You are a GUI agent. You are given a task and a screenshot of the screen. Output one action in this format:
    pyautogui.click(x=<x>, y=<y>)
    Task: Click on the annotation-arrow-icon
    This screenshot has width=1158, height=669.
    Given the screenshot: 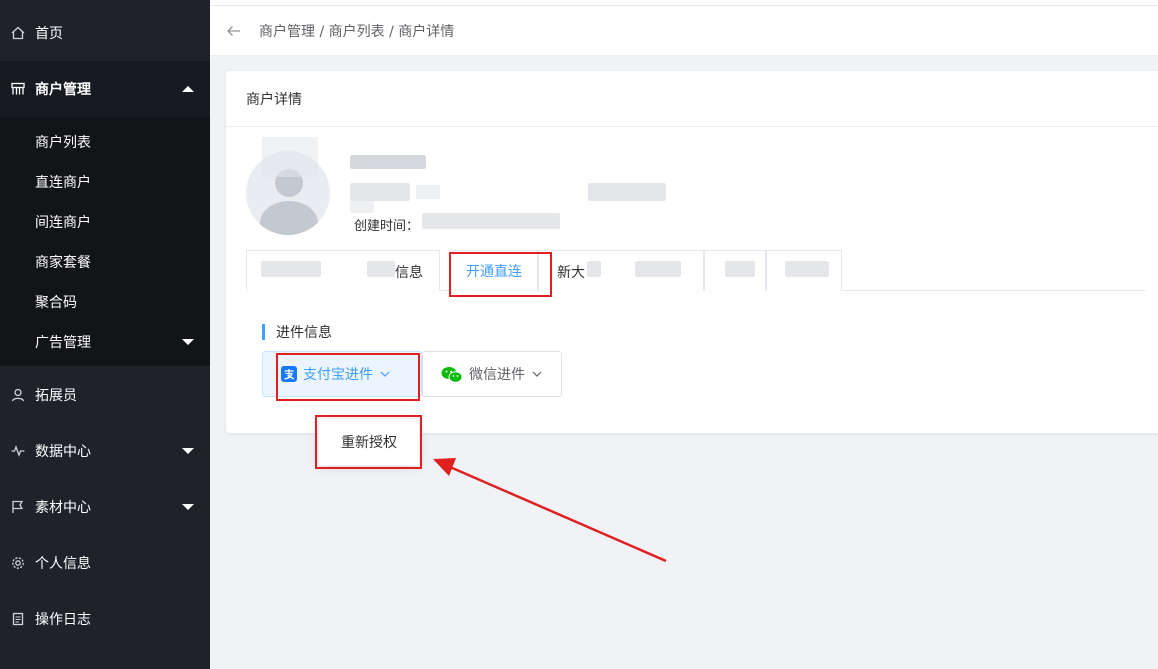 What is the action you would take?
    pyautogui.click(x=550, y=510)
    